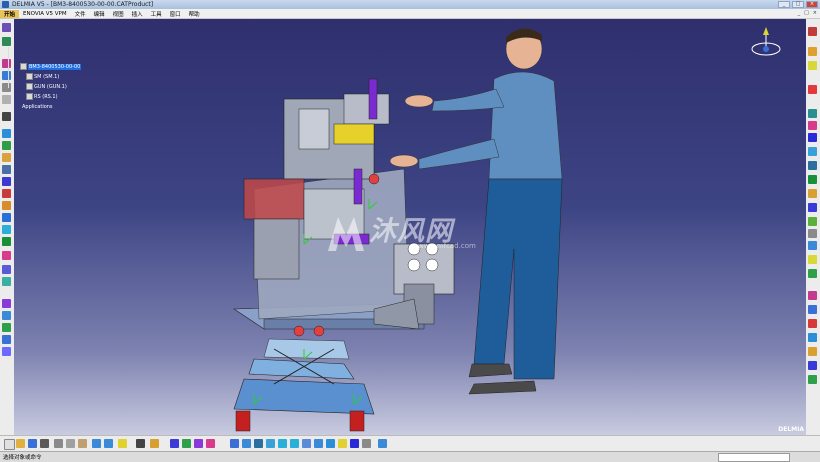 This screenshot has width=820, height=462. Describe the element at coordinates (799, 13) in the screenshot. I see `doc-minimize-button: _` at that location.